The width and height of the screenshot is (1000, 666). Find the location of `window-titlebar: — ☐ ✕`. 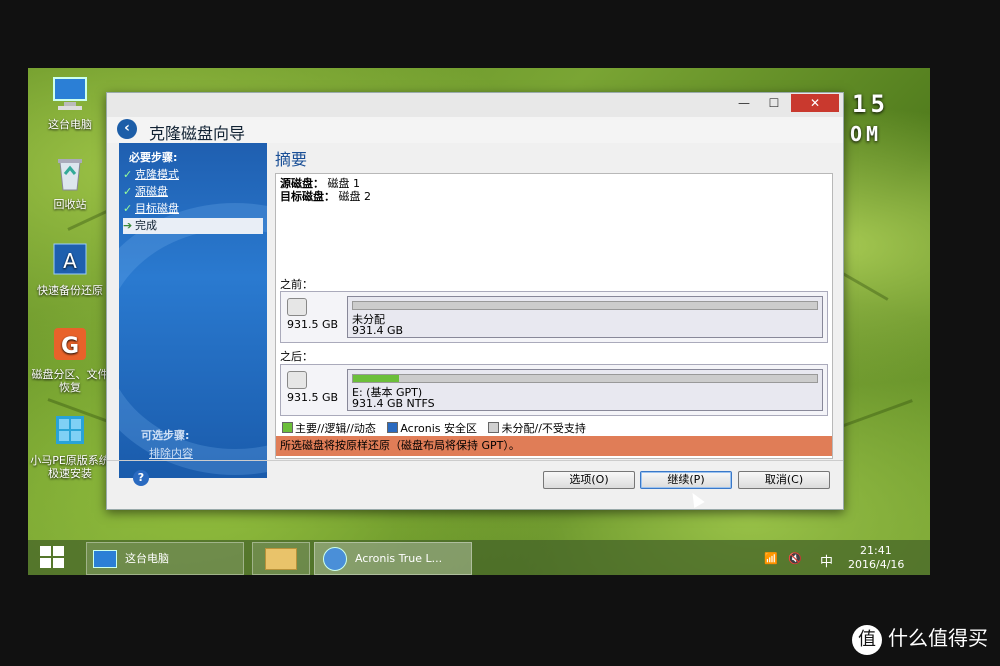

window-titlebar: — ☐ ✕ is located at coordinates (475, 105).